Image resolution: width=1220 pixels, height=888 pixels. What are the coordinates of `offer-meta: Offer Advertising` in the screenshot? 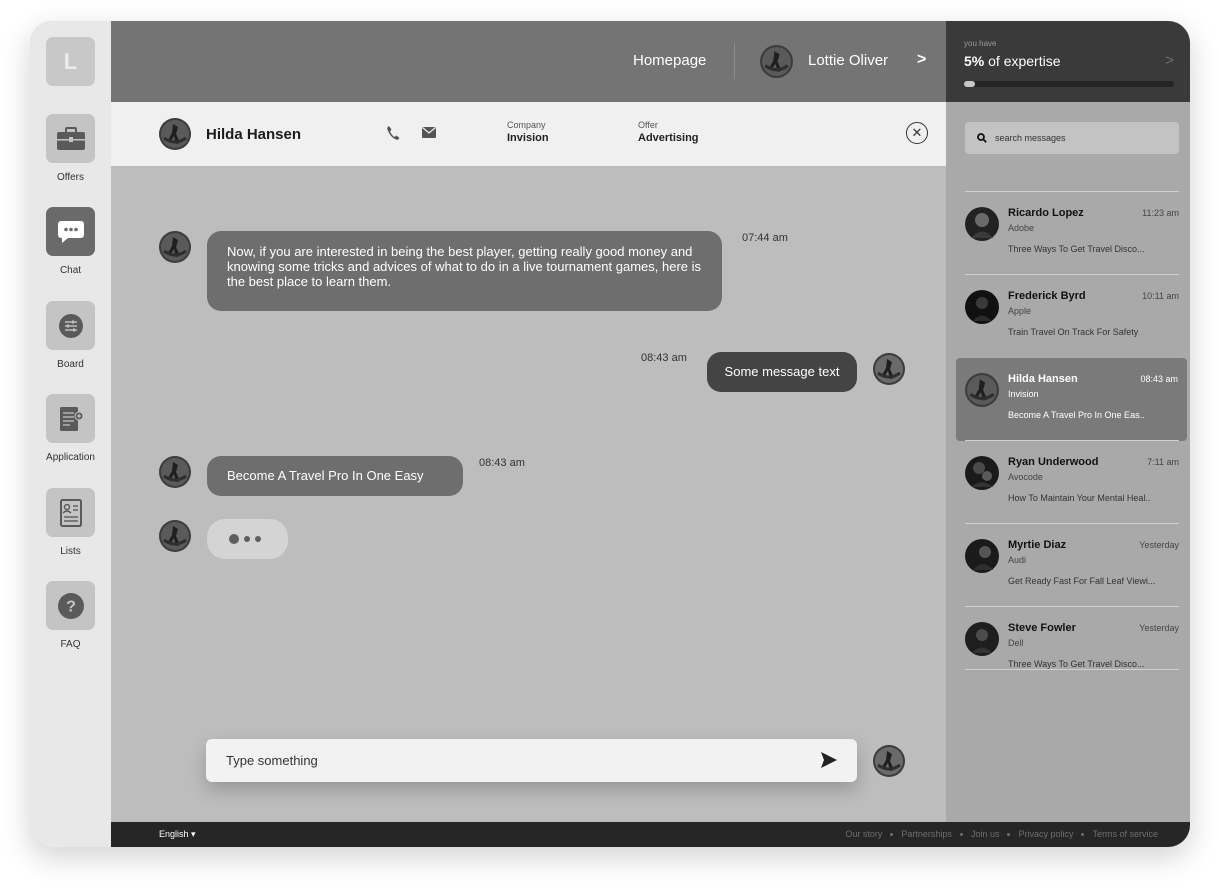 It's located at (668, 132).